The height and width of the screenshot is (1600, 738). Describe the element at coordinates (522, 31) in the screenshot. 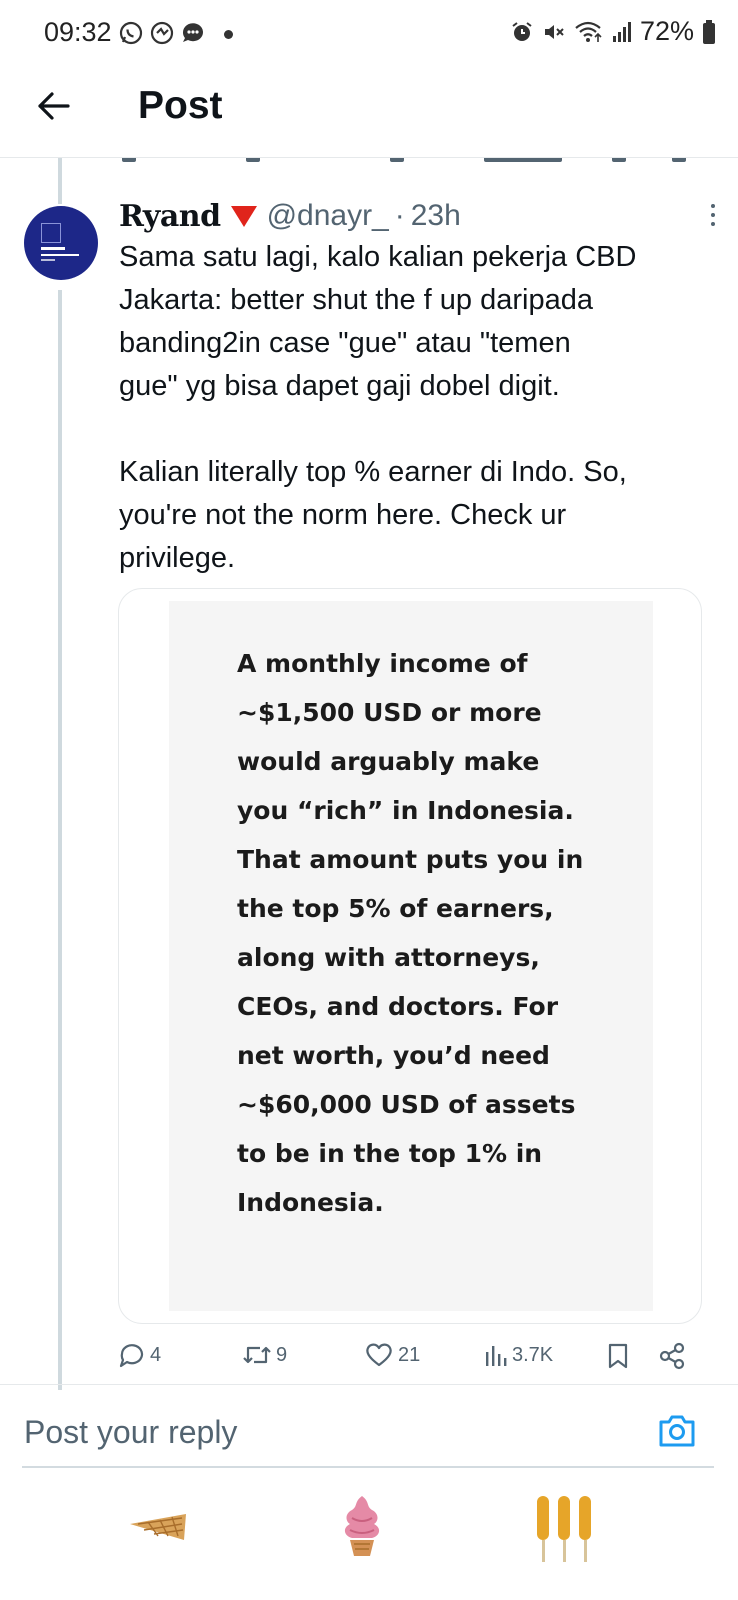

I see `alarm-icon` at that location.